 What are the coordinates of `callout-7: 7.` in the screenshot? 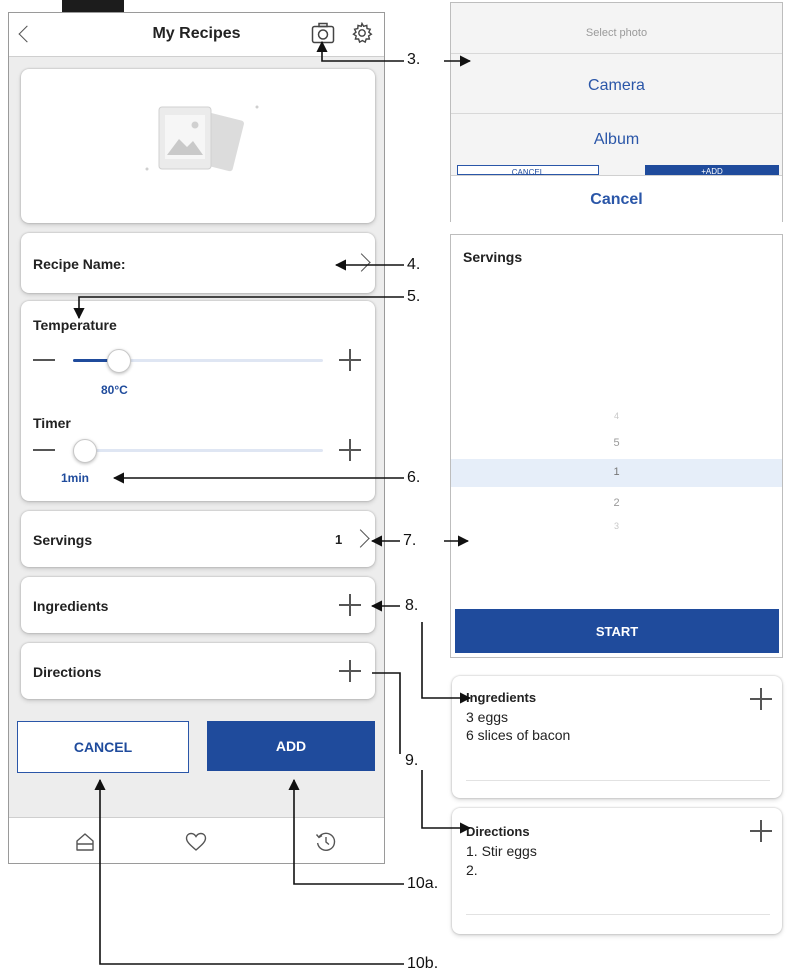 It's located at (410, 540).